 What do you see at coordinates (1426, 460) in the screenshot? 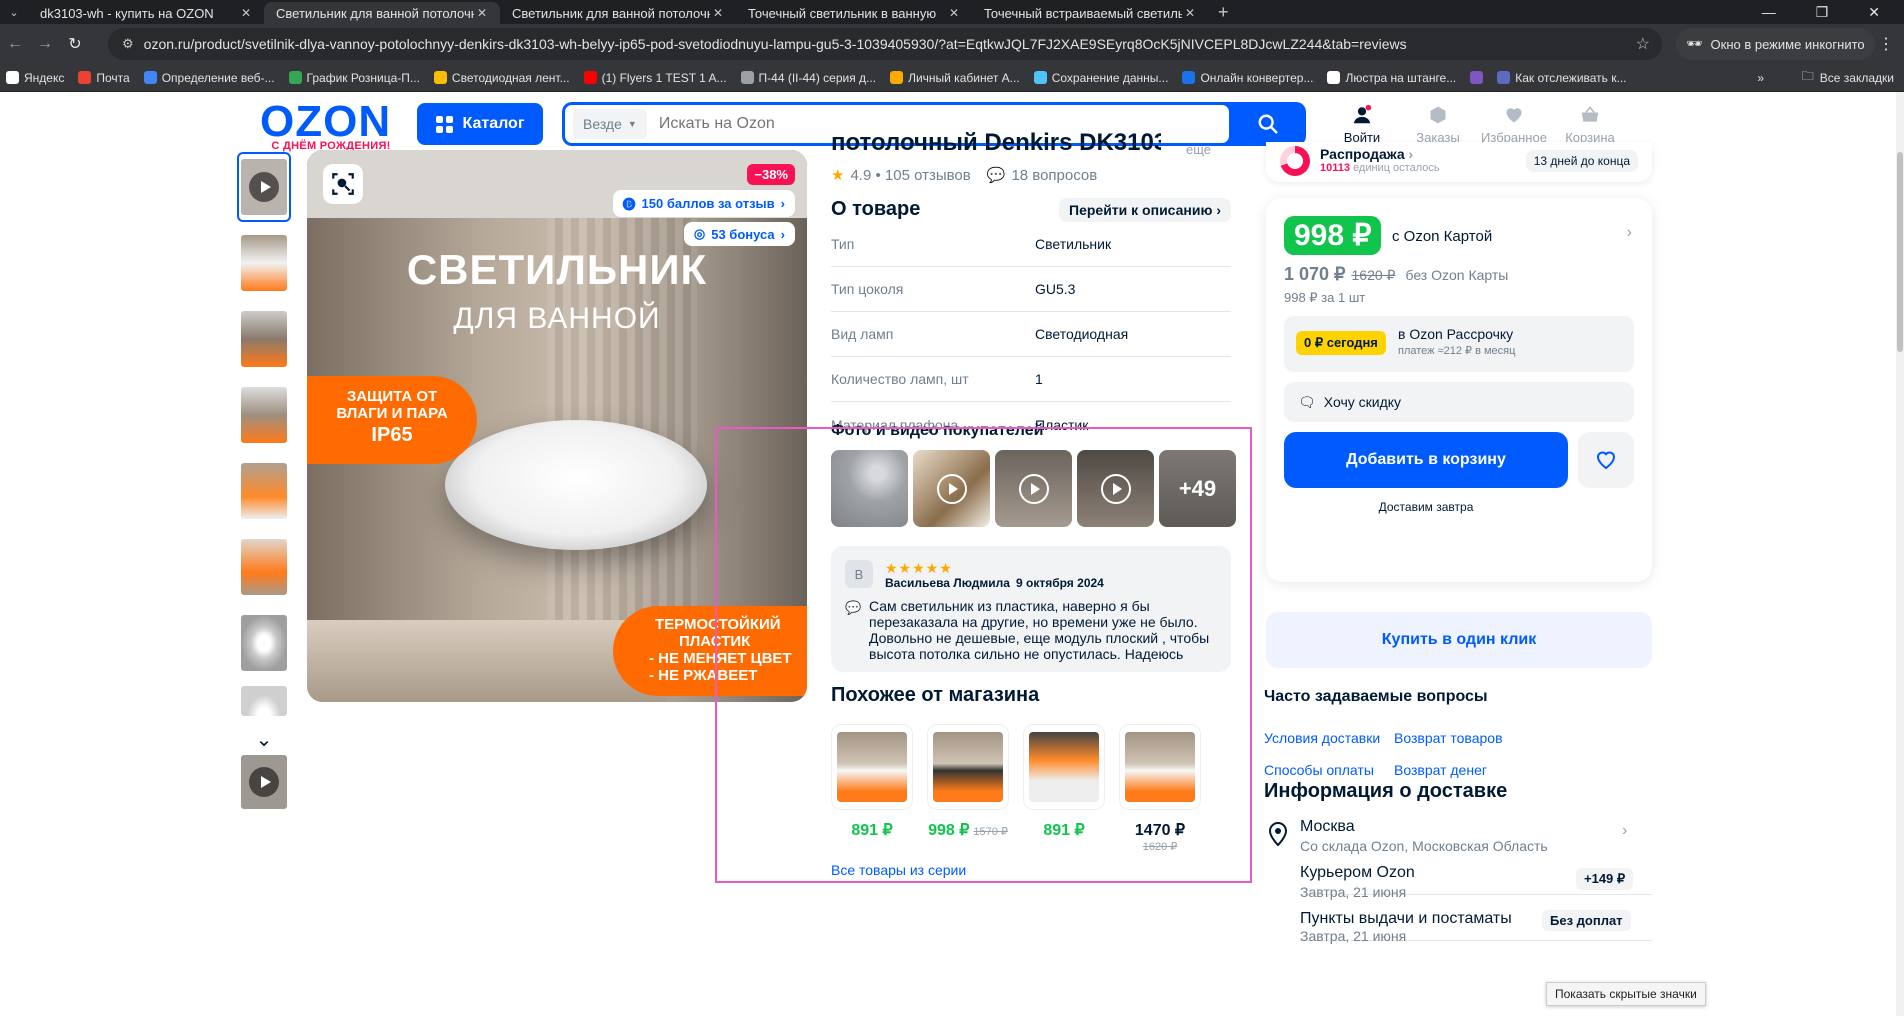
I see `add-to-cart-button: Добавить в корзину` at bounding box center [1426, 460].